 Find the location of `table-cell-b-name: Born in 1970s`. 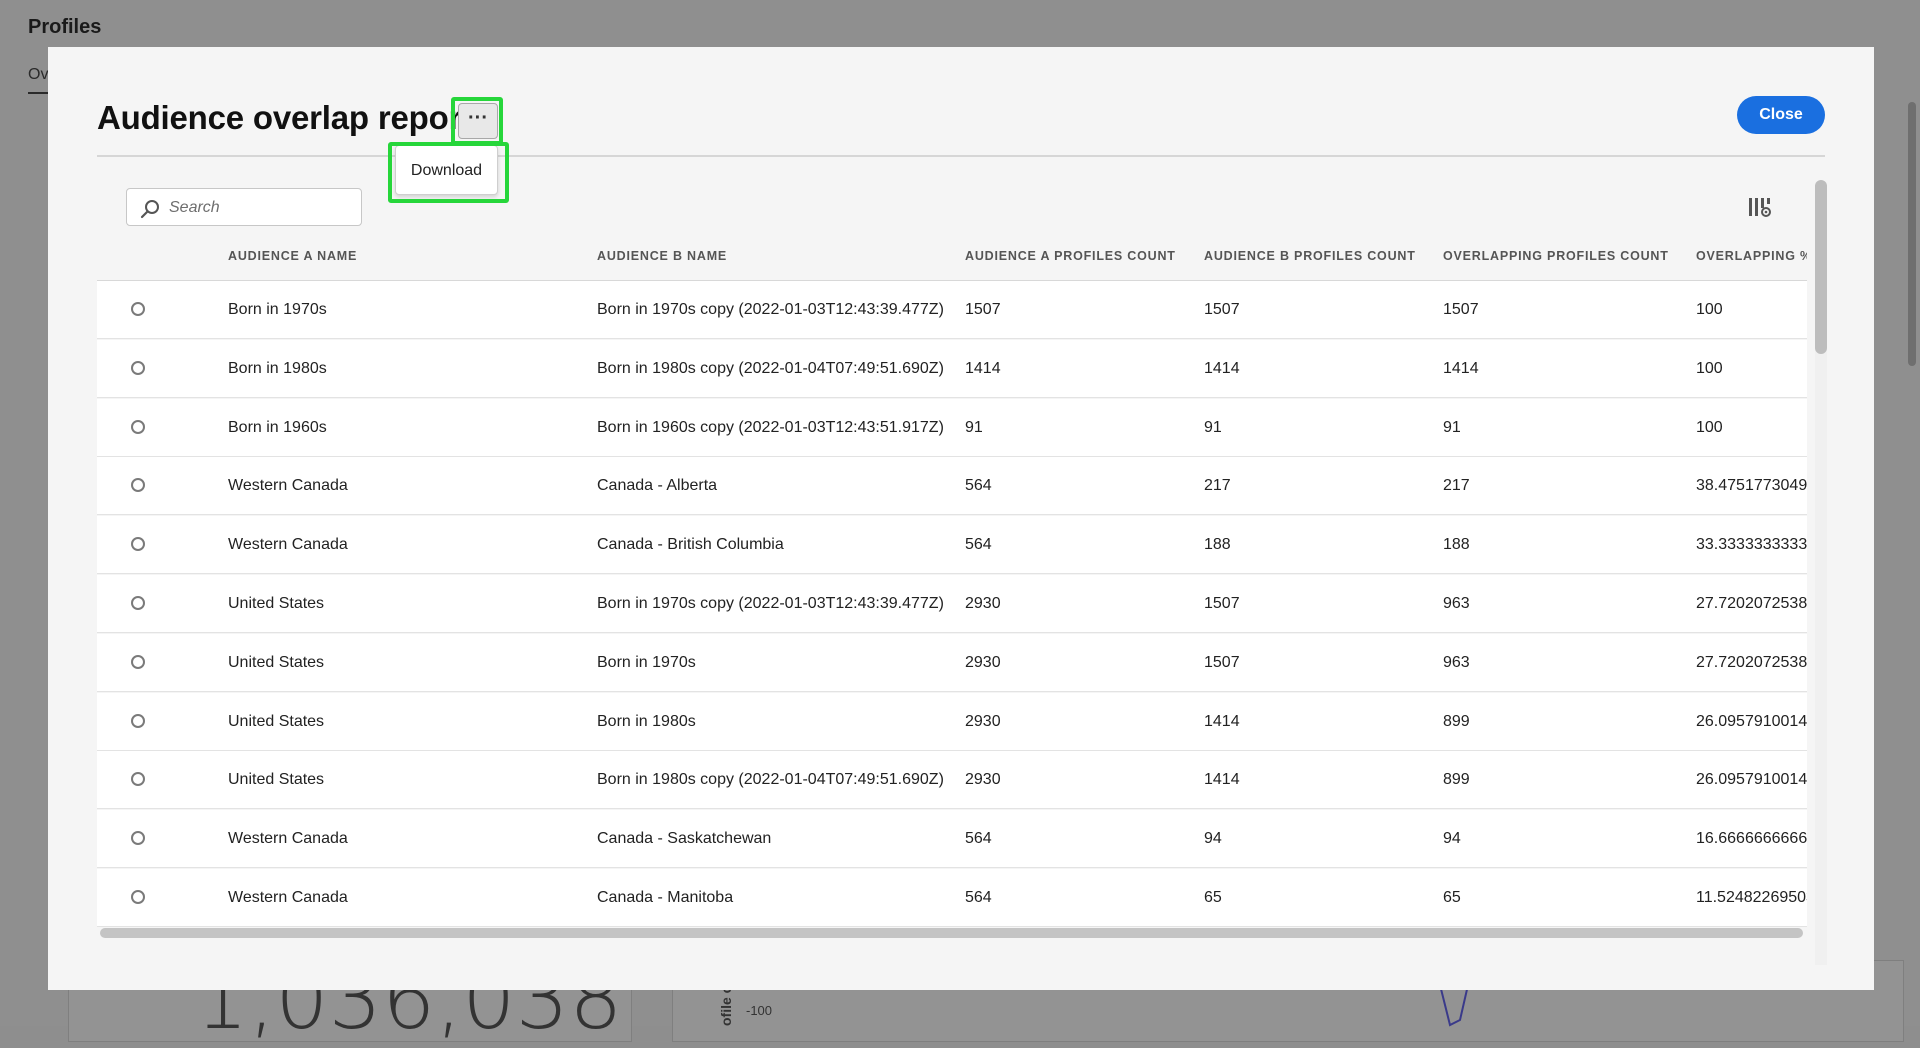

table-cell-b-name: Born in 1970s is located at coordinates (646, 662).